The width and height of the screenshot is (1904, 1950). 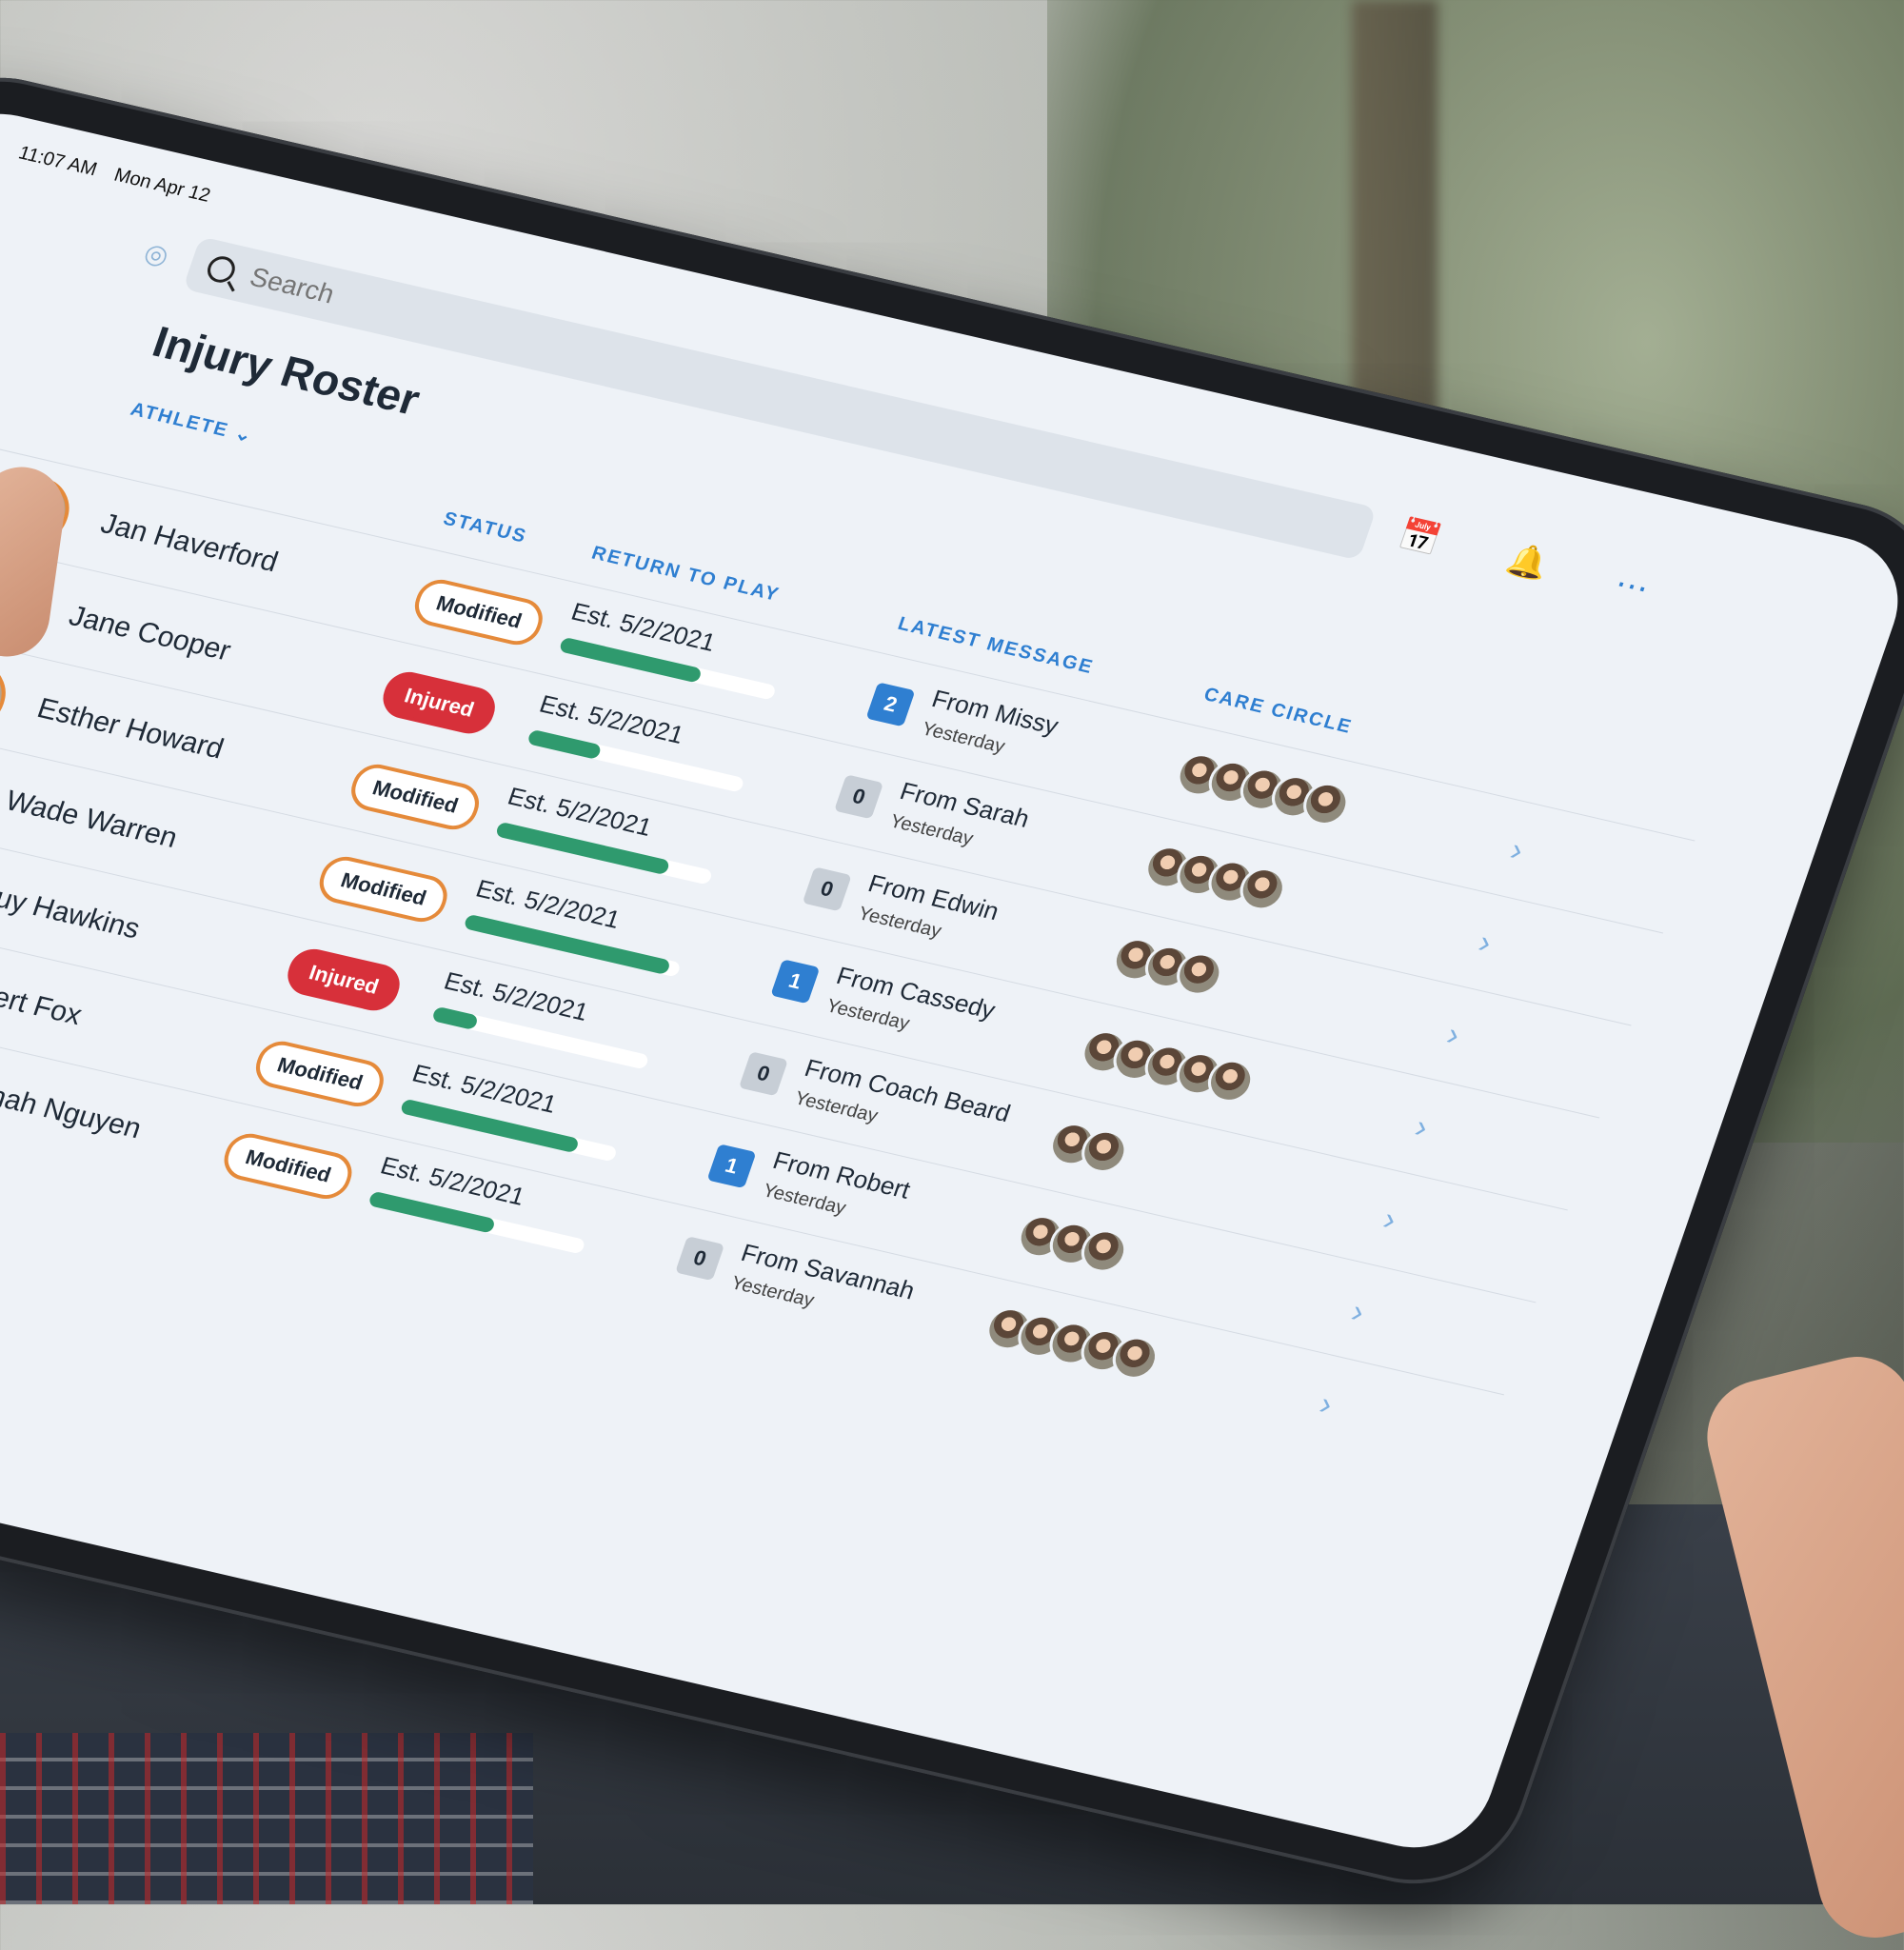 I want to click on plaid-shirt, so click(x=266, y=1818).